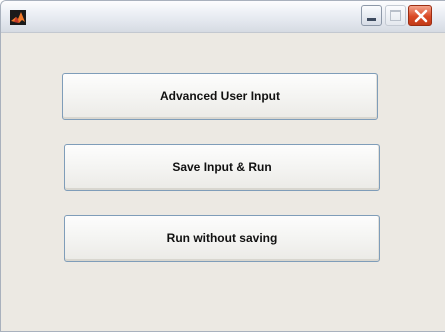 The width and height of the screenshot is (445, 332). Describe the element at coordinates (222, 238) in the screenshot. I see `run-without-saving-button: Run without saving` at that location.